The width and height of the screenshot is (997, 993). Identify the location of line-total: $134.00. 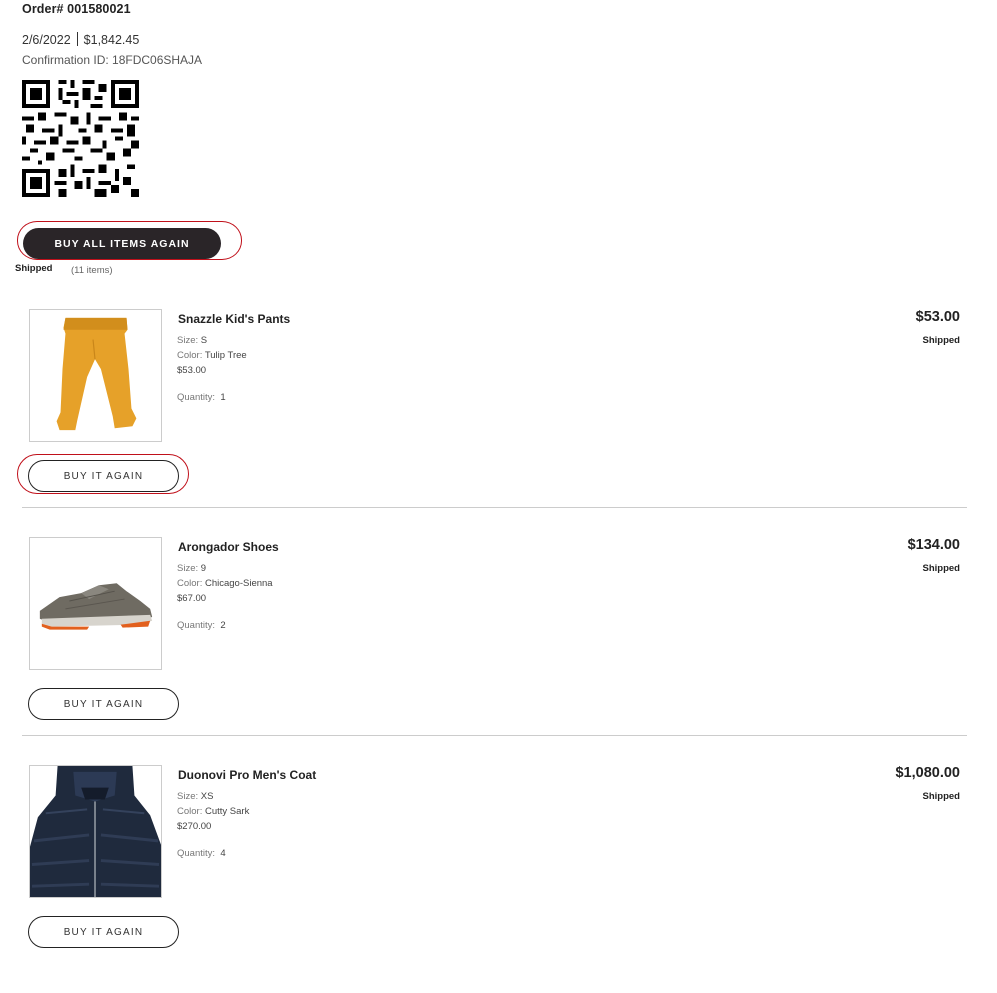
(933, 545).